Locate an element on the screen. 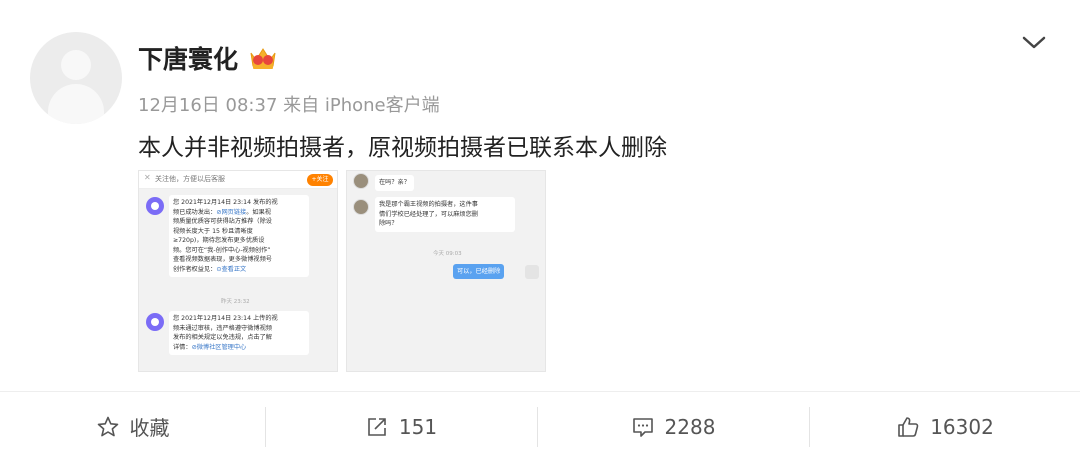 The height and width of the screenshot is (460, 1080). username: 下唐寰化 is located at coordinates (188, 58).